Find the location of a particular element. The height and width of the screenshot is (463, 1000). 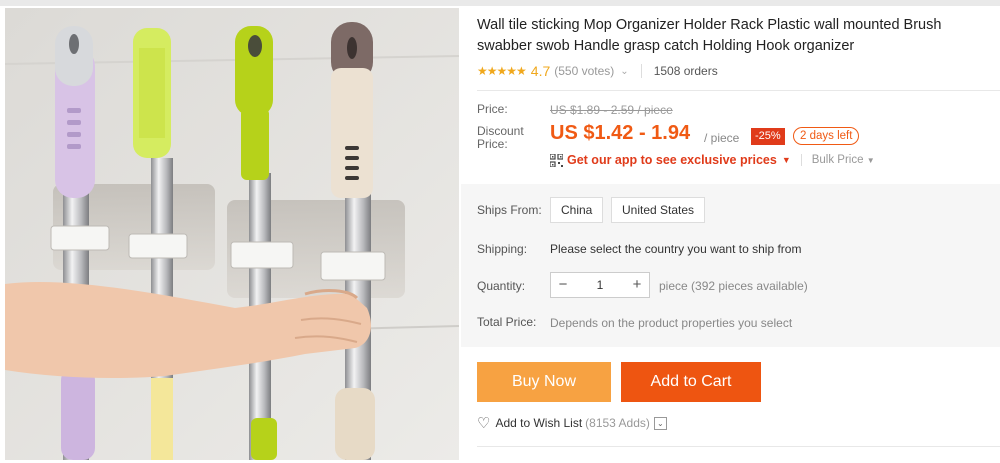

total-price-label: Total Price: is located at coordinates (507, 322).